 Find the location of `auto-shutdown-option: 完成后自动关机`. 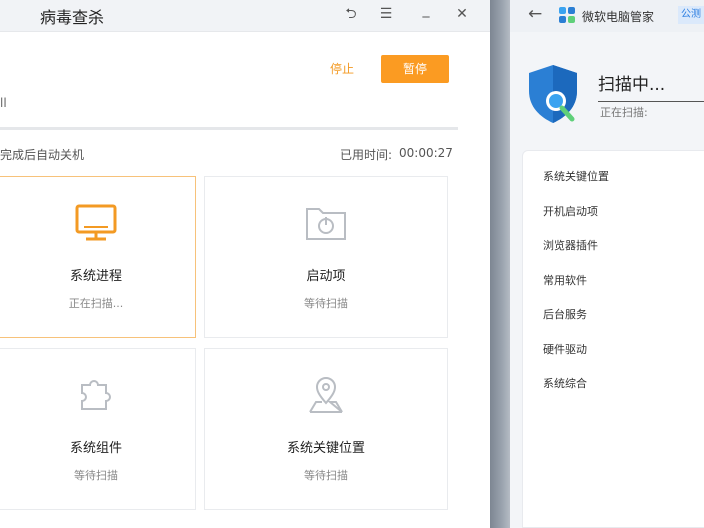

auto-shutdown-option: 完成后自动关机 is located at coordinates (42, 154).